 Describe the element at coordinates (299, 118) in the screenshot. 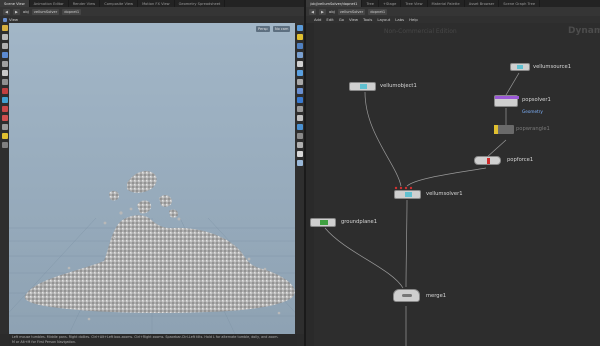

I see `camera-lock-icon` at that location.